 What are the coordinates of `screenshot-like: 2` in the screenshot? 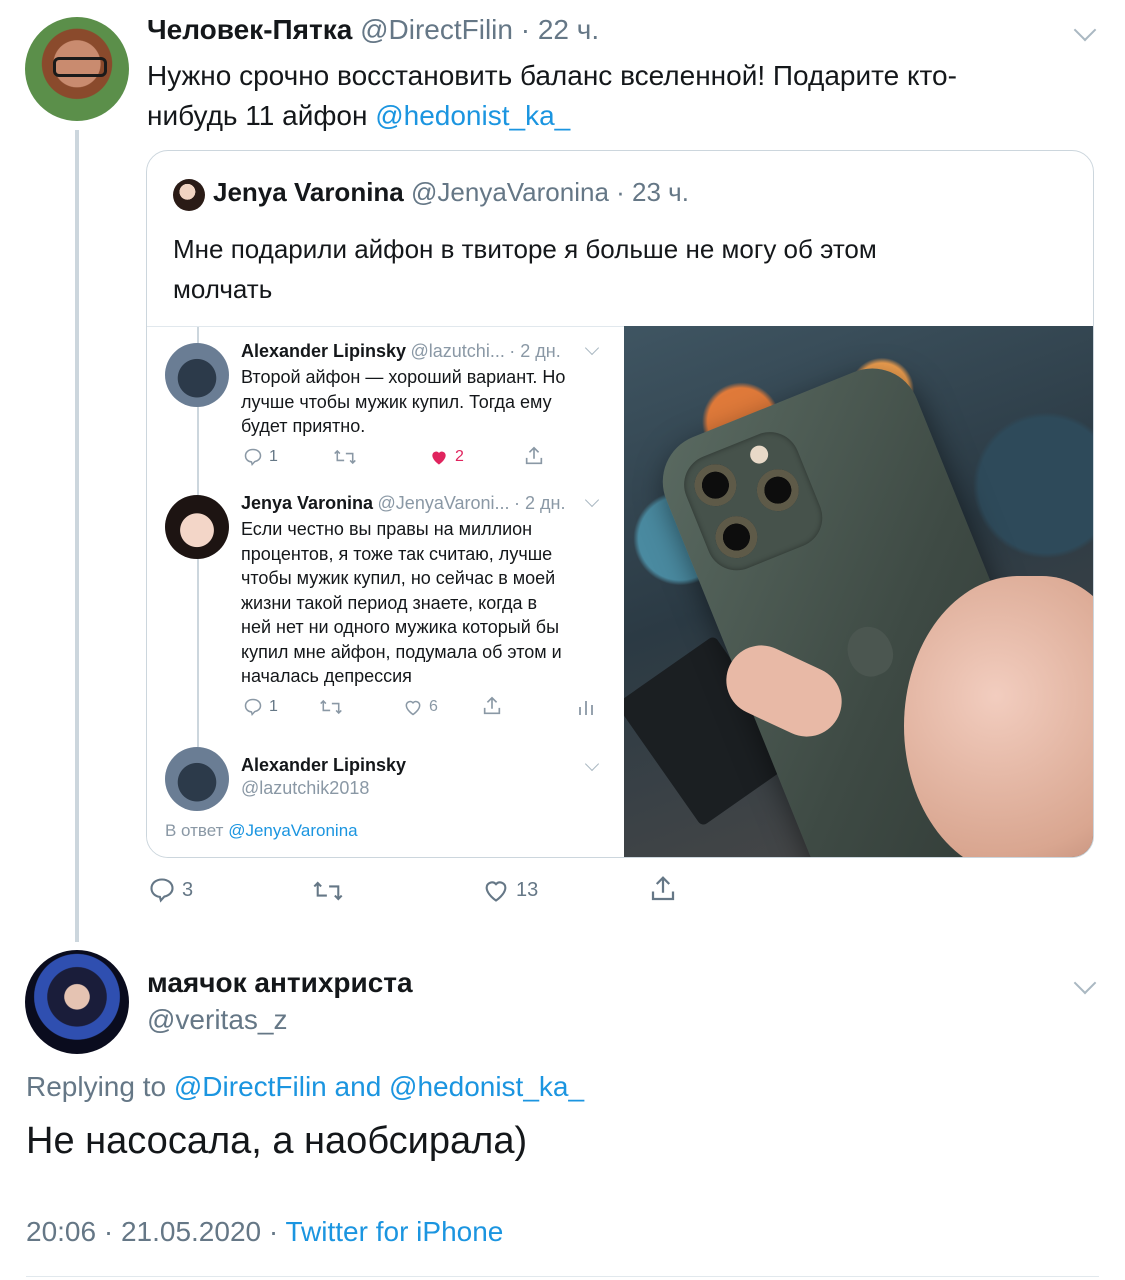 It's located at (446, 457).